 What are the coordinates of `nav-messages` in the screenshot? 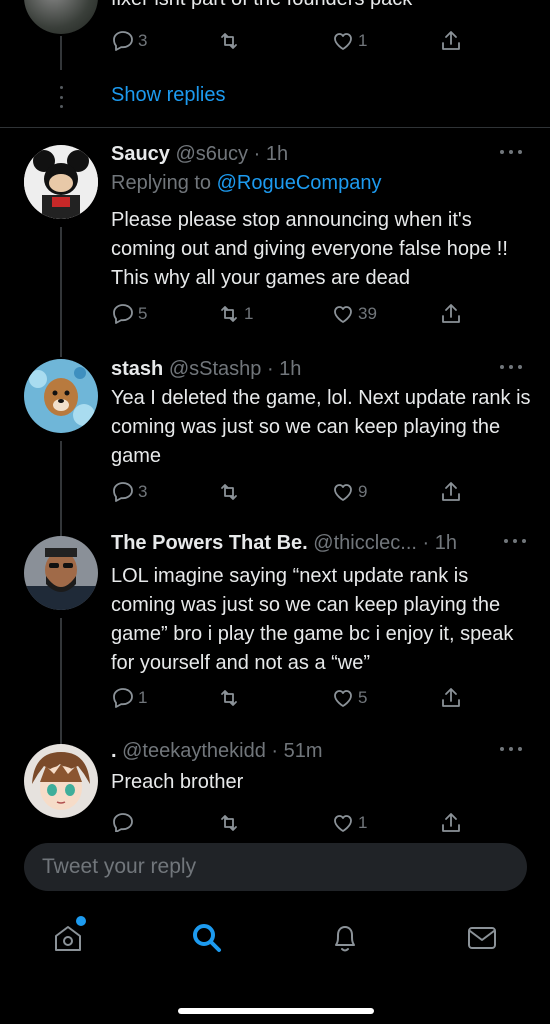 It's located at (482, 938).